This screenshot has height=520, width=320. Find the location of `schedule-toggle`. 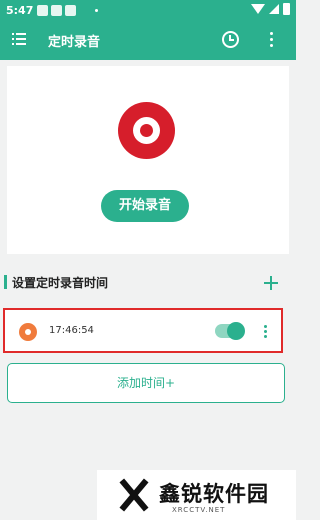

schedule-toggle is located at coordinates (230, 331).